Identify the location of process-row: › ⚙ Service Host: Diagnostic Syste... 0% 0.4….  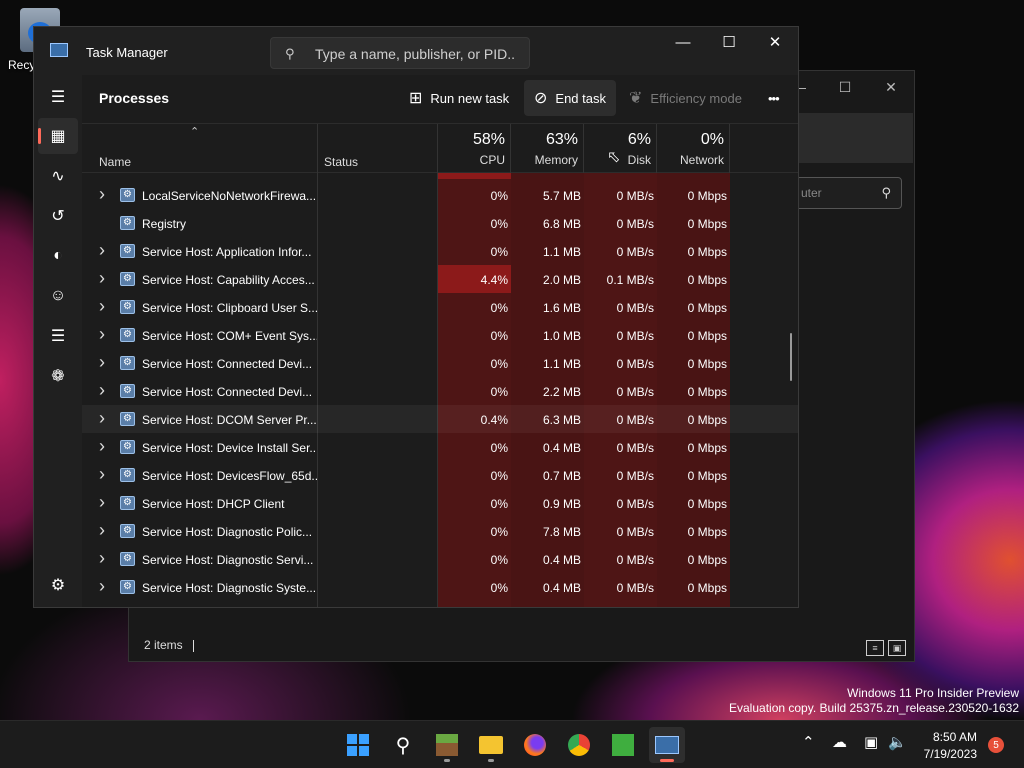
(440, 587).